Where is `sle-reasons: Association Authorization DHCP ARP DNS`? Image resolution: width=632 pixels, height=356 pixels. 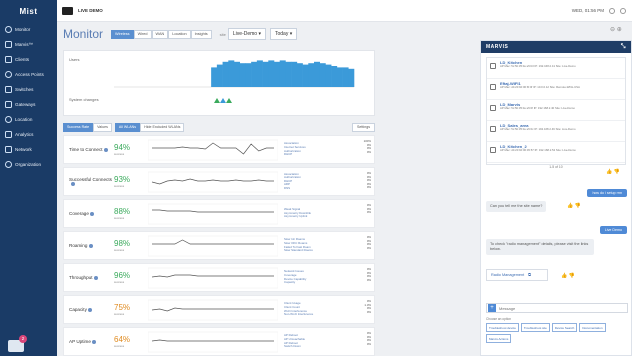
sle-reasons: Association Authorization DHCP ARP DNS is located at coordinates (327, 181).